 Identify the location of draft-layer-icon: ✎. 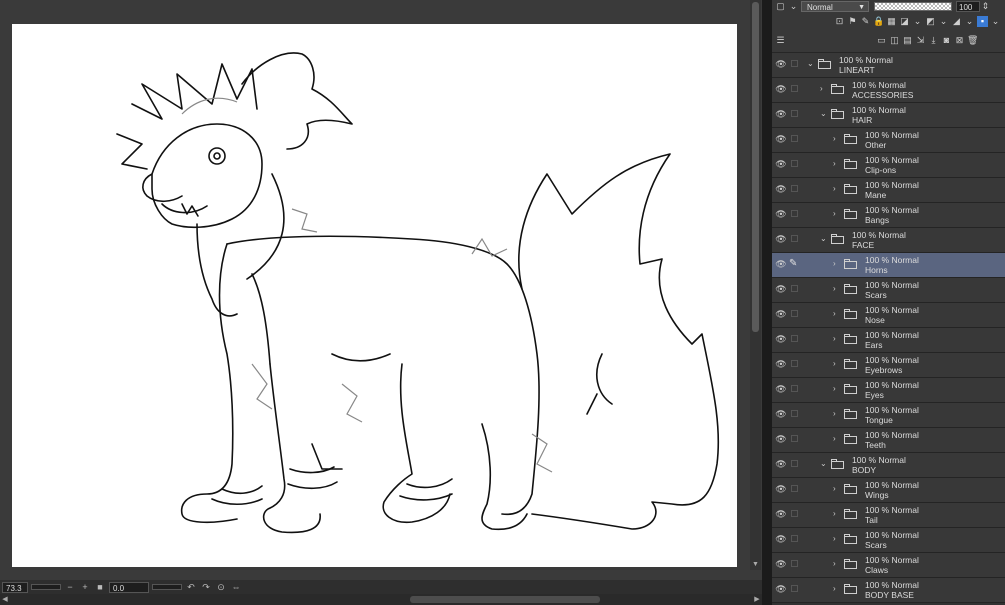
(865, 21).